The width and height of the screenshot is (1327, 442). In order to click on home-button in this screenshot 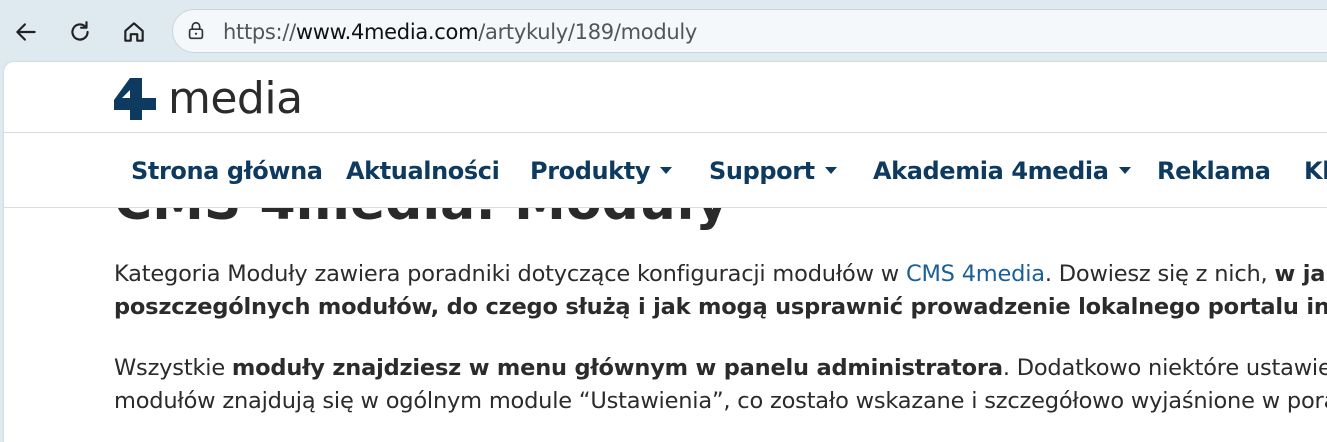, I will do `click(134, 32)`.